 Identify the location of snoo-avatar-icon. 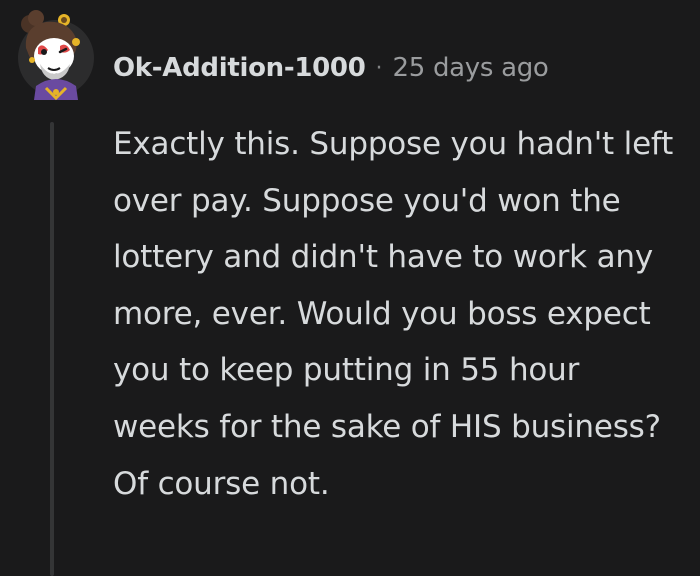
(57, 56).